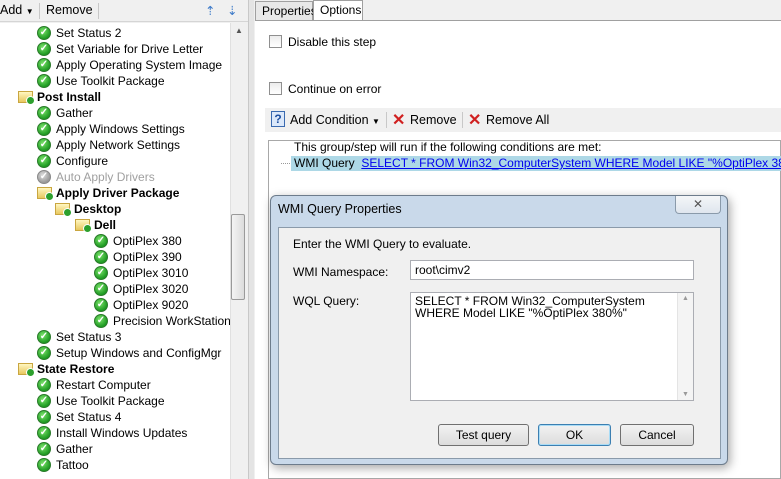 Image resolution: width=781 pixels, height=479 pixels. I want to click on tree-item: ✓ Set Status 3, so click(79, 337).